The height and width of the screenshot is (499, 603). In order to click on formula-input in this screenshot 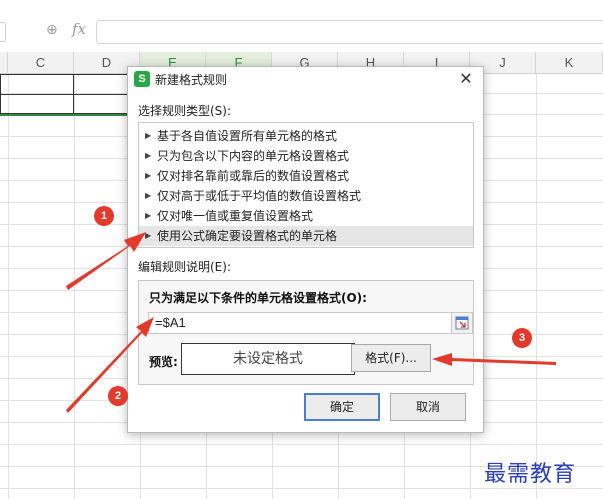, I will do `click(349, 32)`.